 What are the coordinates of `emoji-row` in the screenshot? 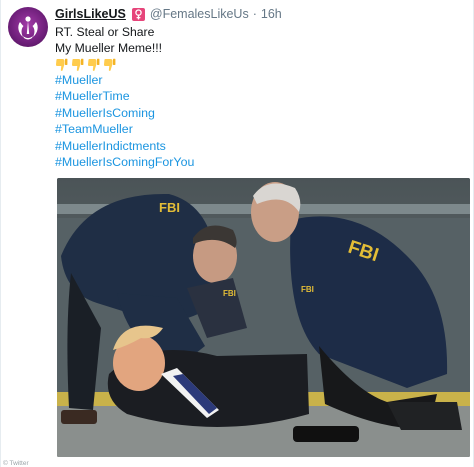 It's located at (108, 65).